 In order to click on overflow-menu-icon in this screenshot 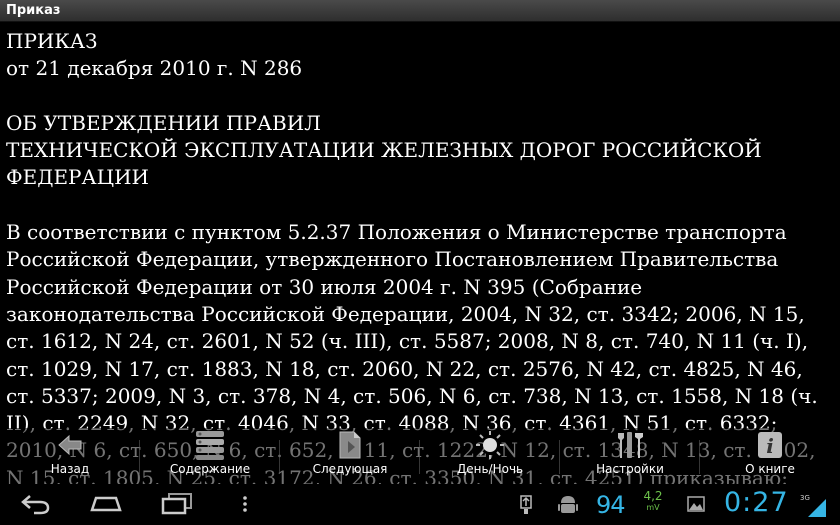, I will do `click(245, 504)`.